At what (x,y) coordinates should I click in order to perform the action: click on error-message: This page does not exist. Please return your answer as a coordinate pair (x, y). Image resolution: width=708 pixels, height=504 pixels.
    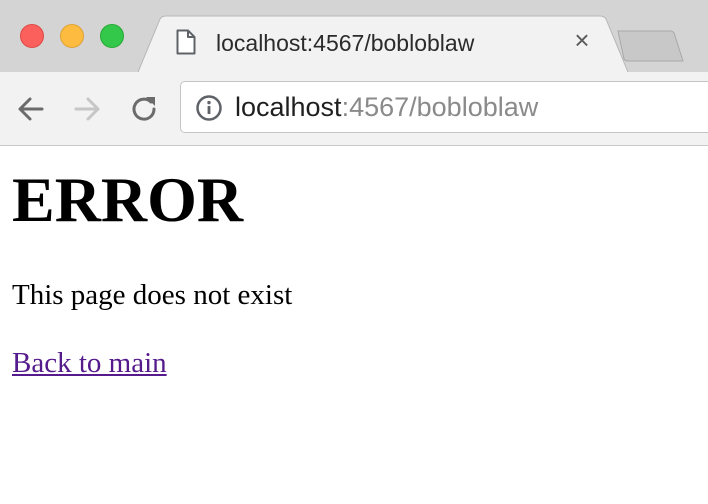
    Looking at the image, I should click on (152, 295).